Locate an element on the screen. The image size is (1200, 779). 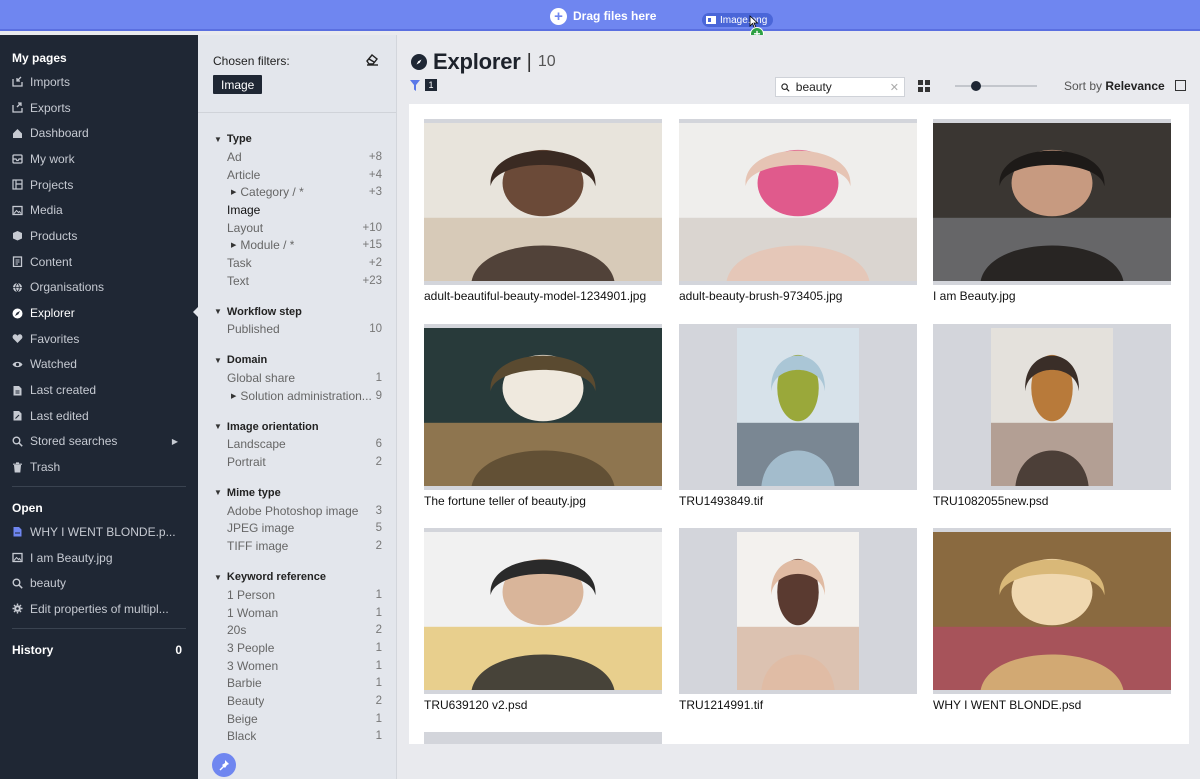
filter-option: ▶ Solution administration... 9 is located at coordinates (298, 396).